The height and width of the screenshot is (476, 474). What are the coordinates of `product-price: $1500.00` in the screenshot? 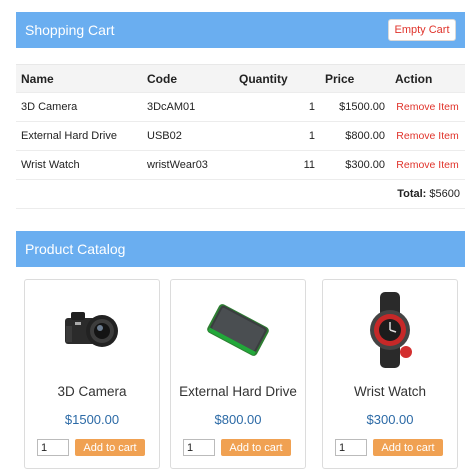 It's located at (92, 419).